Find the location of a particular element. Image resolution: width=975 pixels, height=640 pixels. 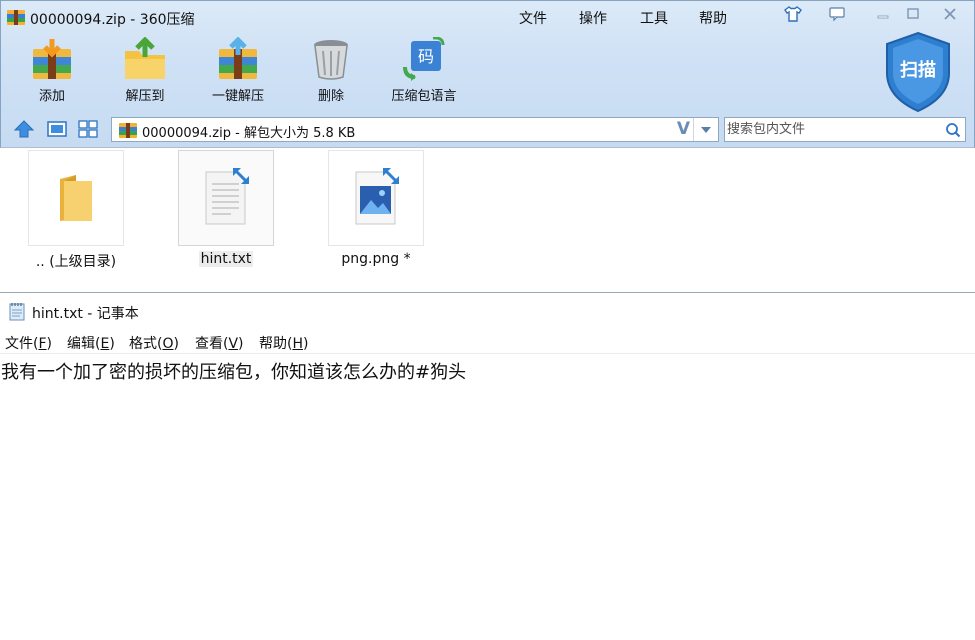

notepad-menu-edit: 编辑(E) is located at coordinates (91, 343).